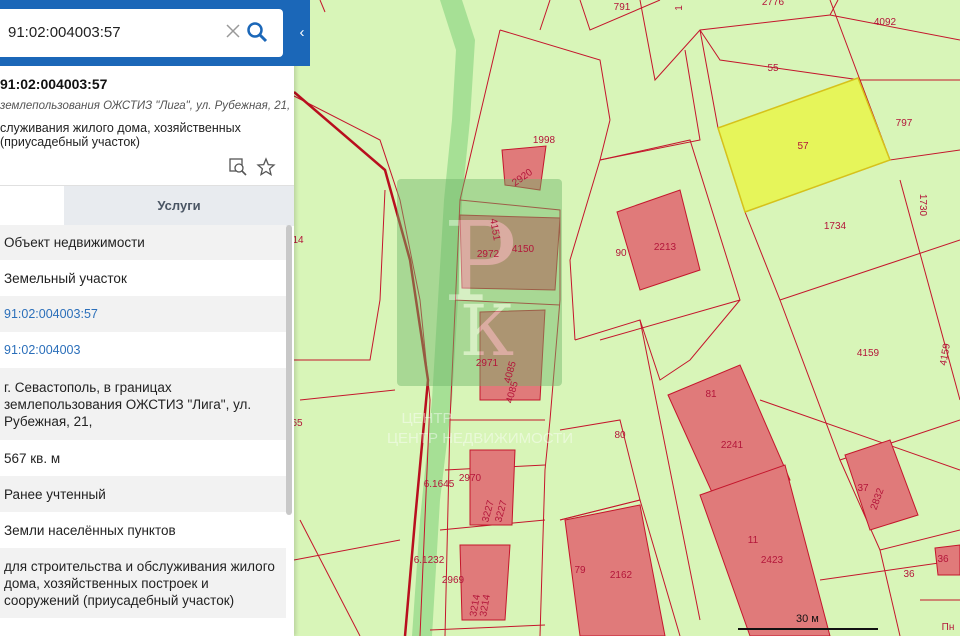 The image size is (960, 636). Describe the element at coordinates (885, 22) in the screenshot. I see `parcel-label: 4092` at that location.